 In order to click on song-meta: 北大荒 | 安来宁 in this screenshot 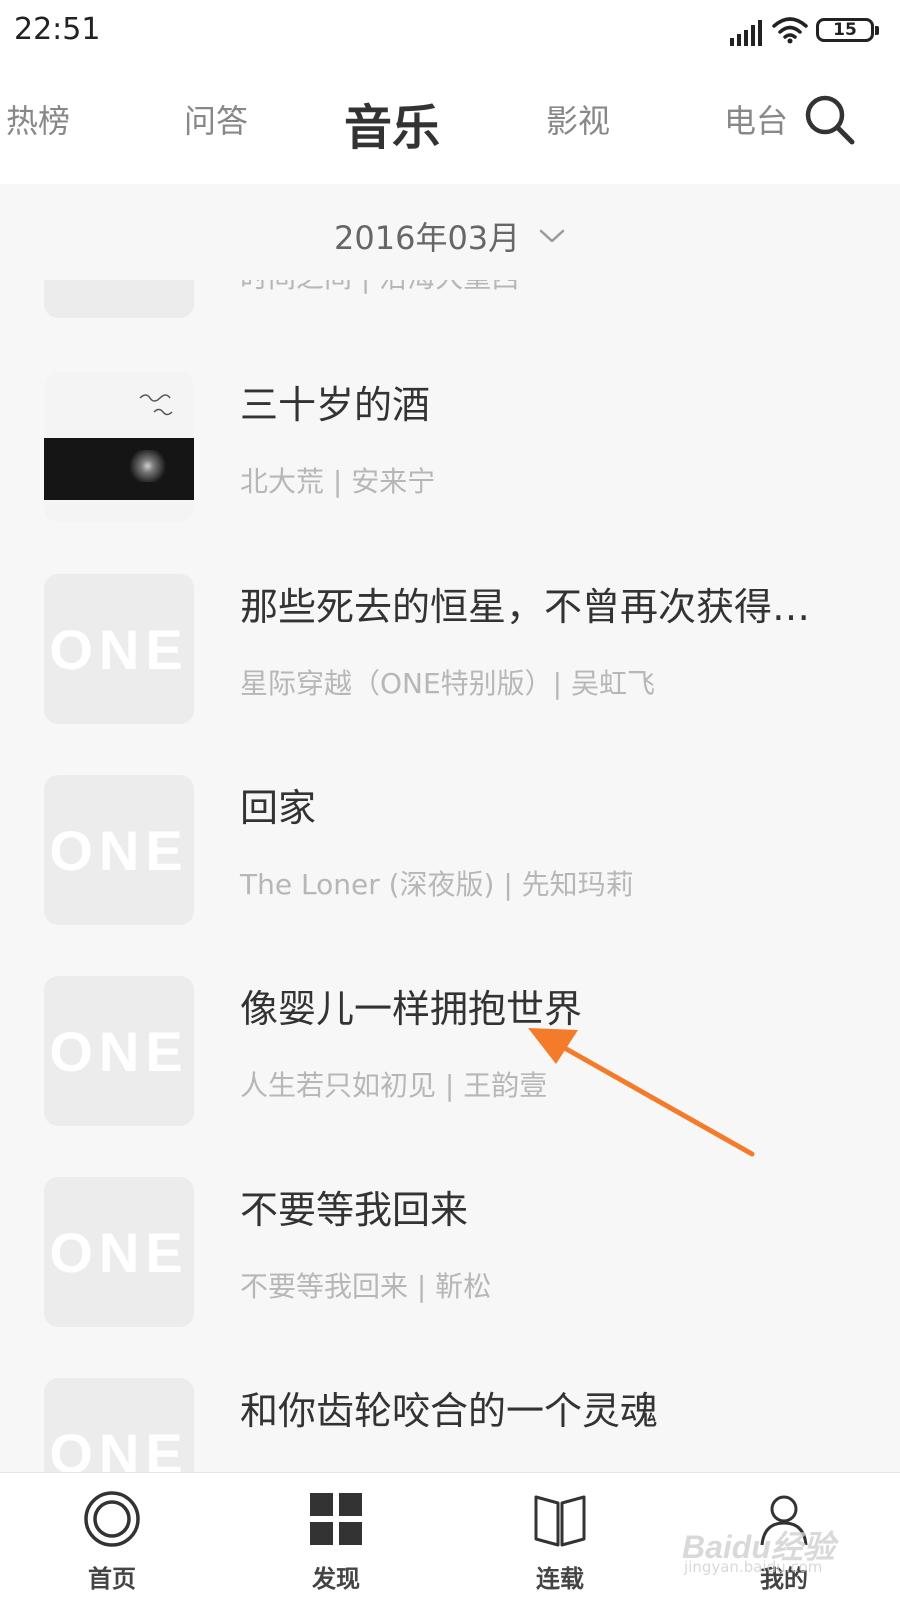, I will do `click(338, 481)`.